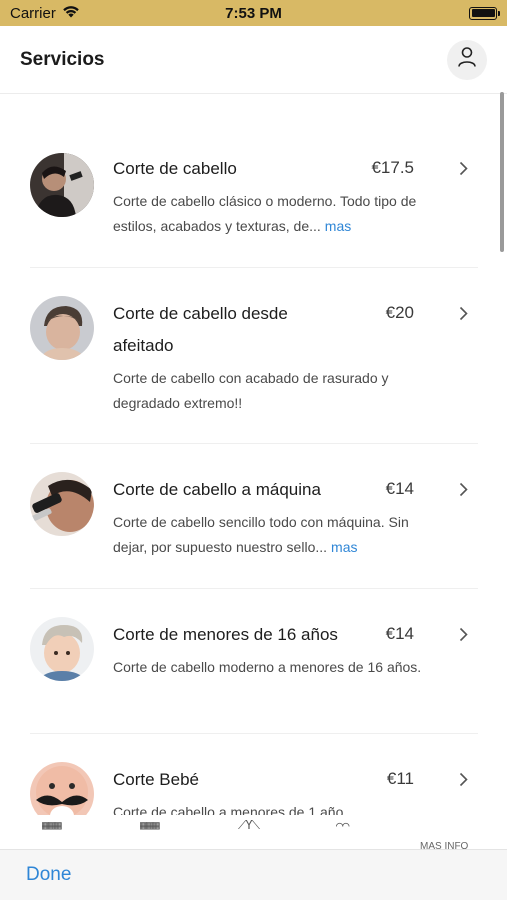 Image resolution: width=507 pixels, height=900 pixels. Describe the element at coordinates (62, 59) in the screenshot. I see `page-title: Servicios` at that location.